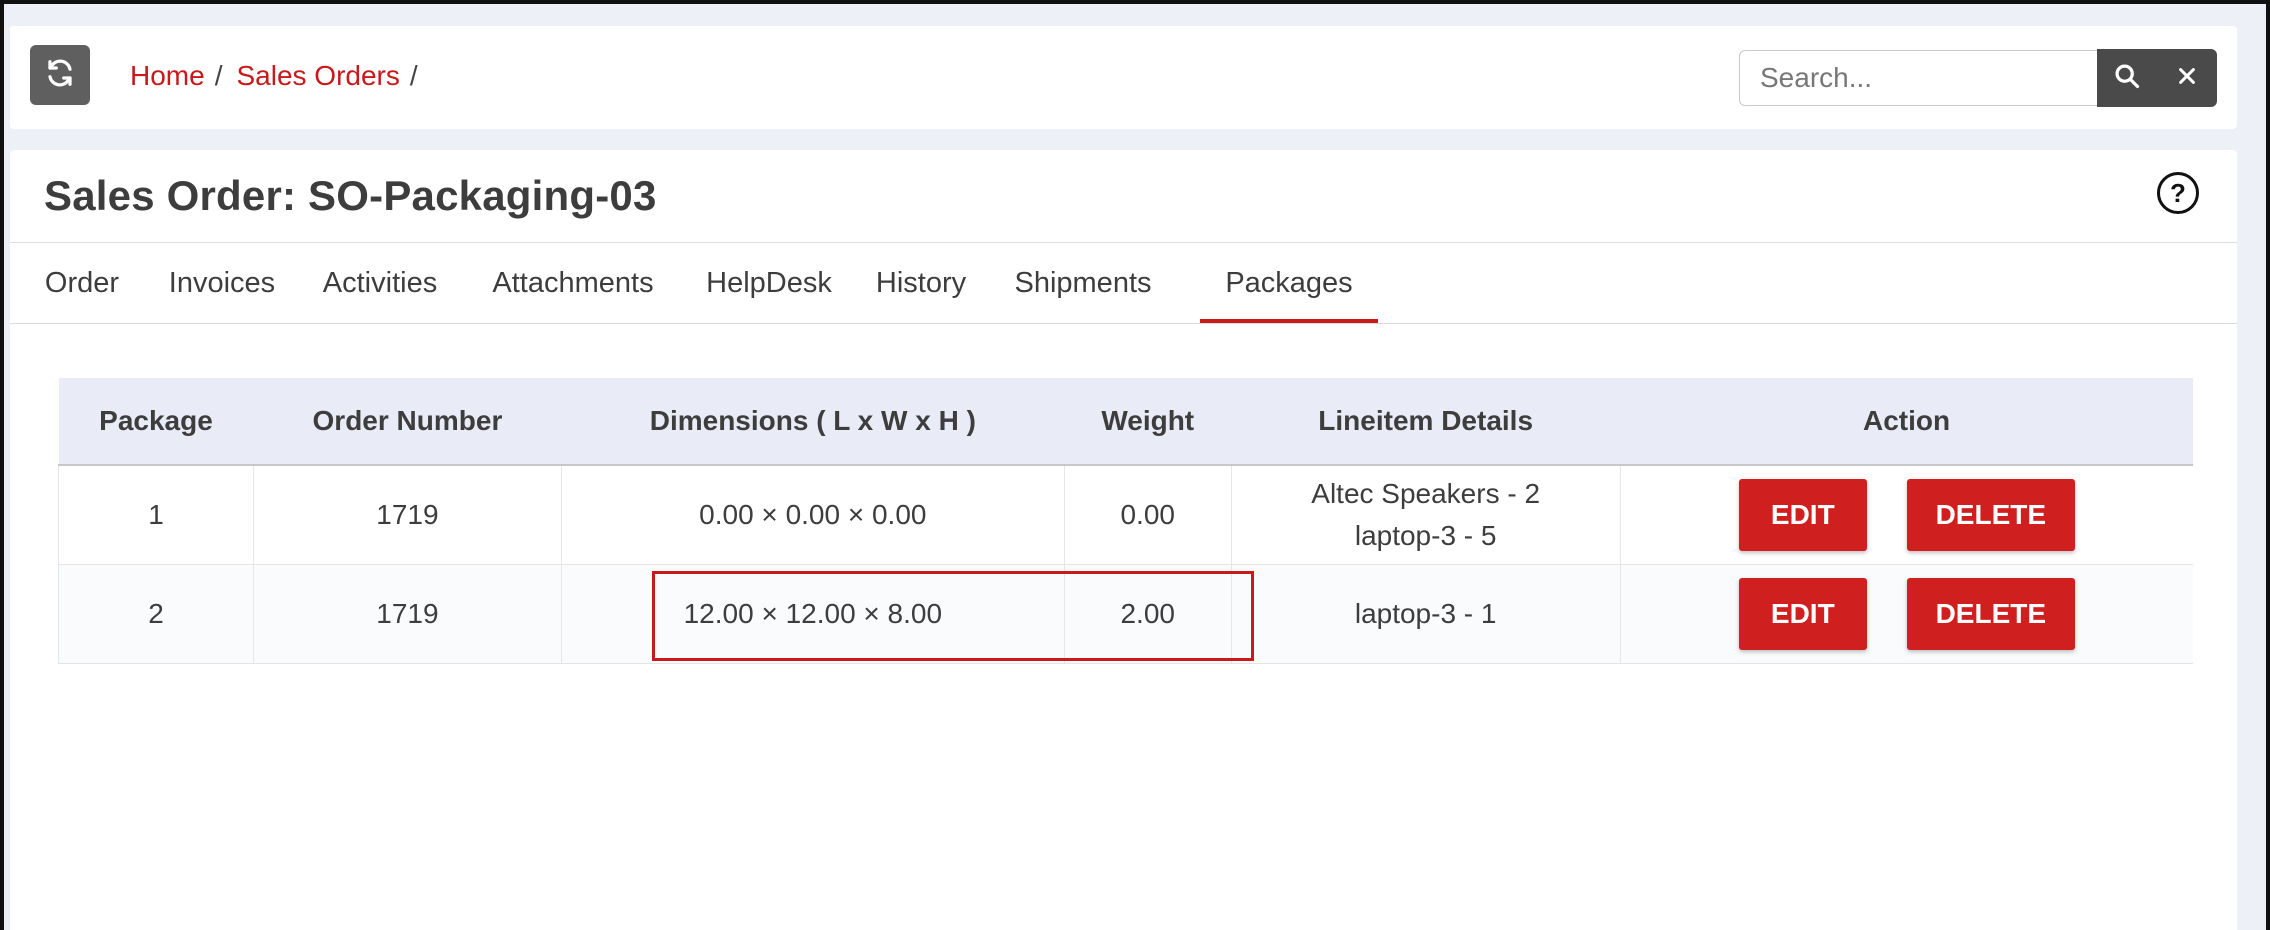  I want to click on search-icon, so click(2127, 78).